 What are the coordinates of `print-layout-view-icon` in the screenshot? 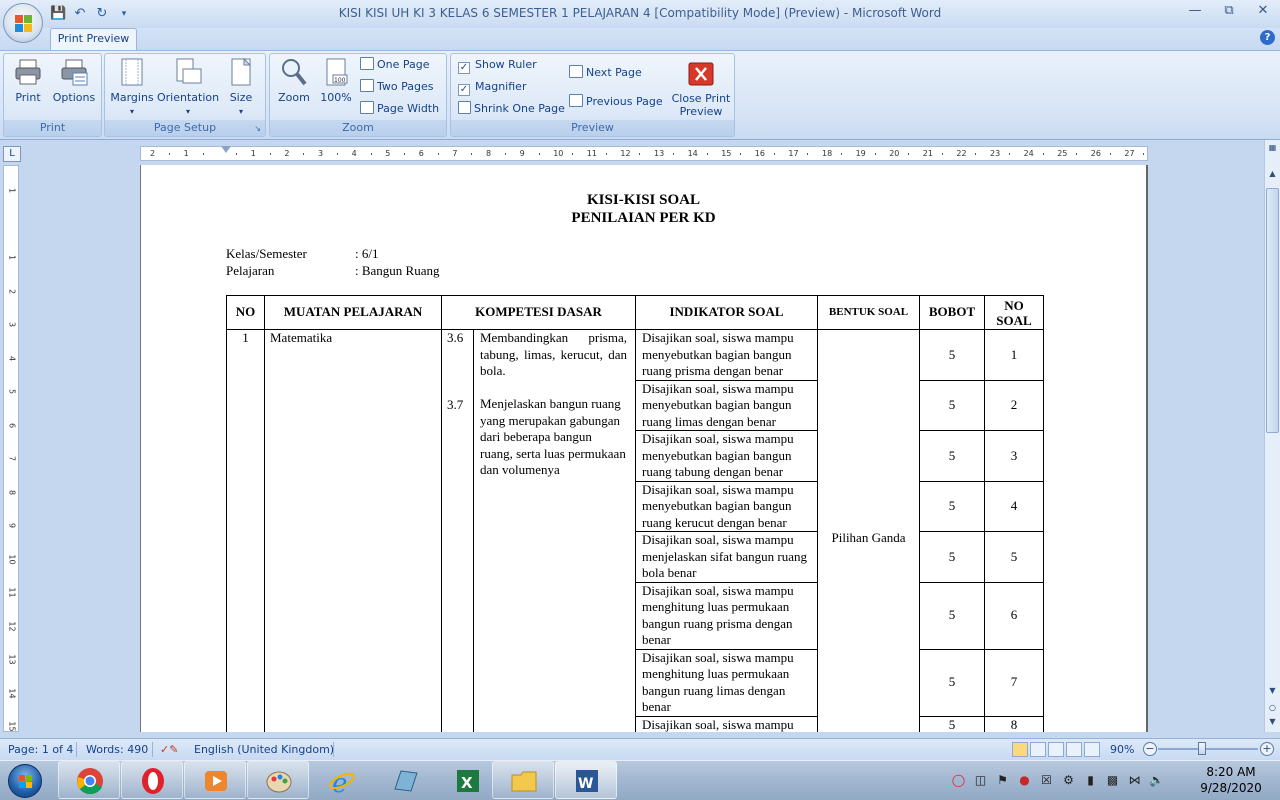 It's located at (1020, 749).